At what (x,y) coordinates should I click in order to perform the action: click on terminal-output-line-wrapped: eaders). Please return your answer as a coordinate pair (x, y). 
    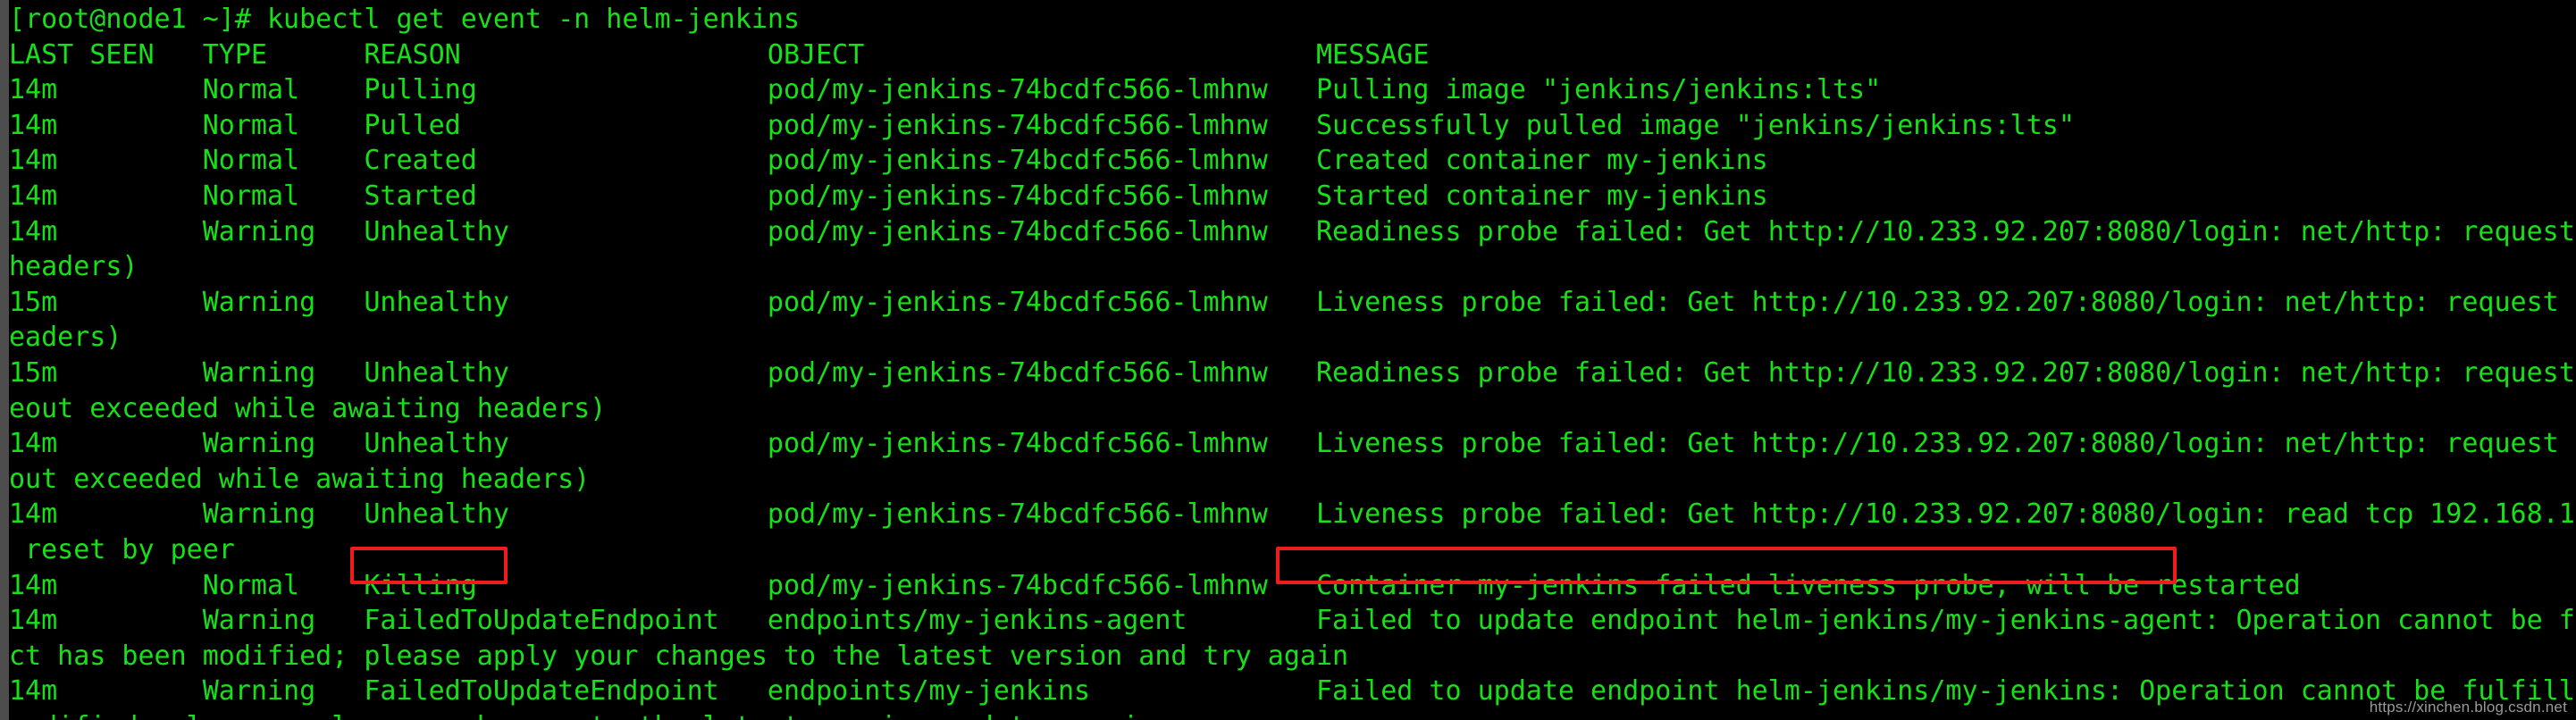
    Looking at the image, I should click on (65, 338).